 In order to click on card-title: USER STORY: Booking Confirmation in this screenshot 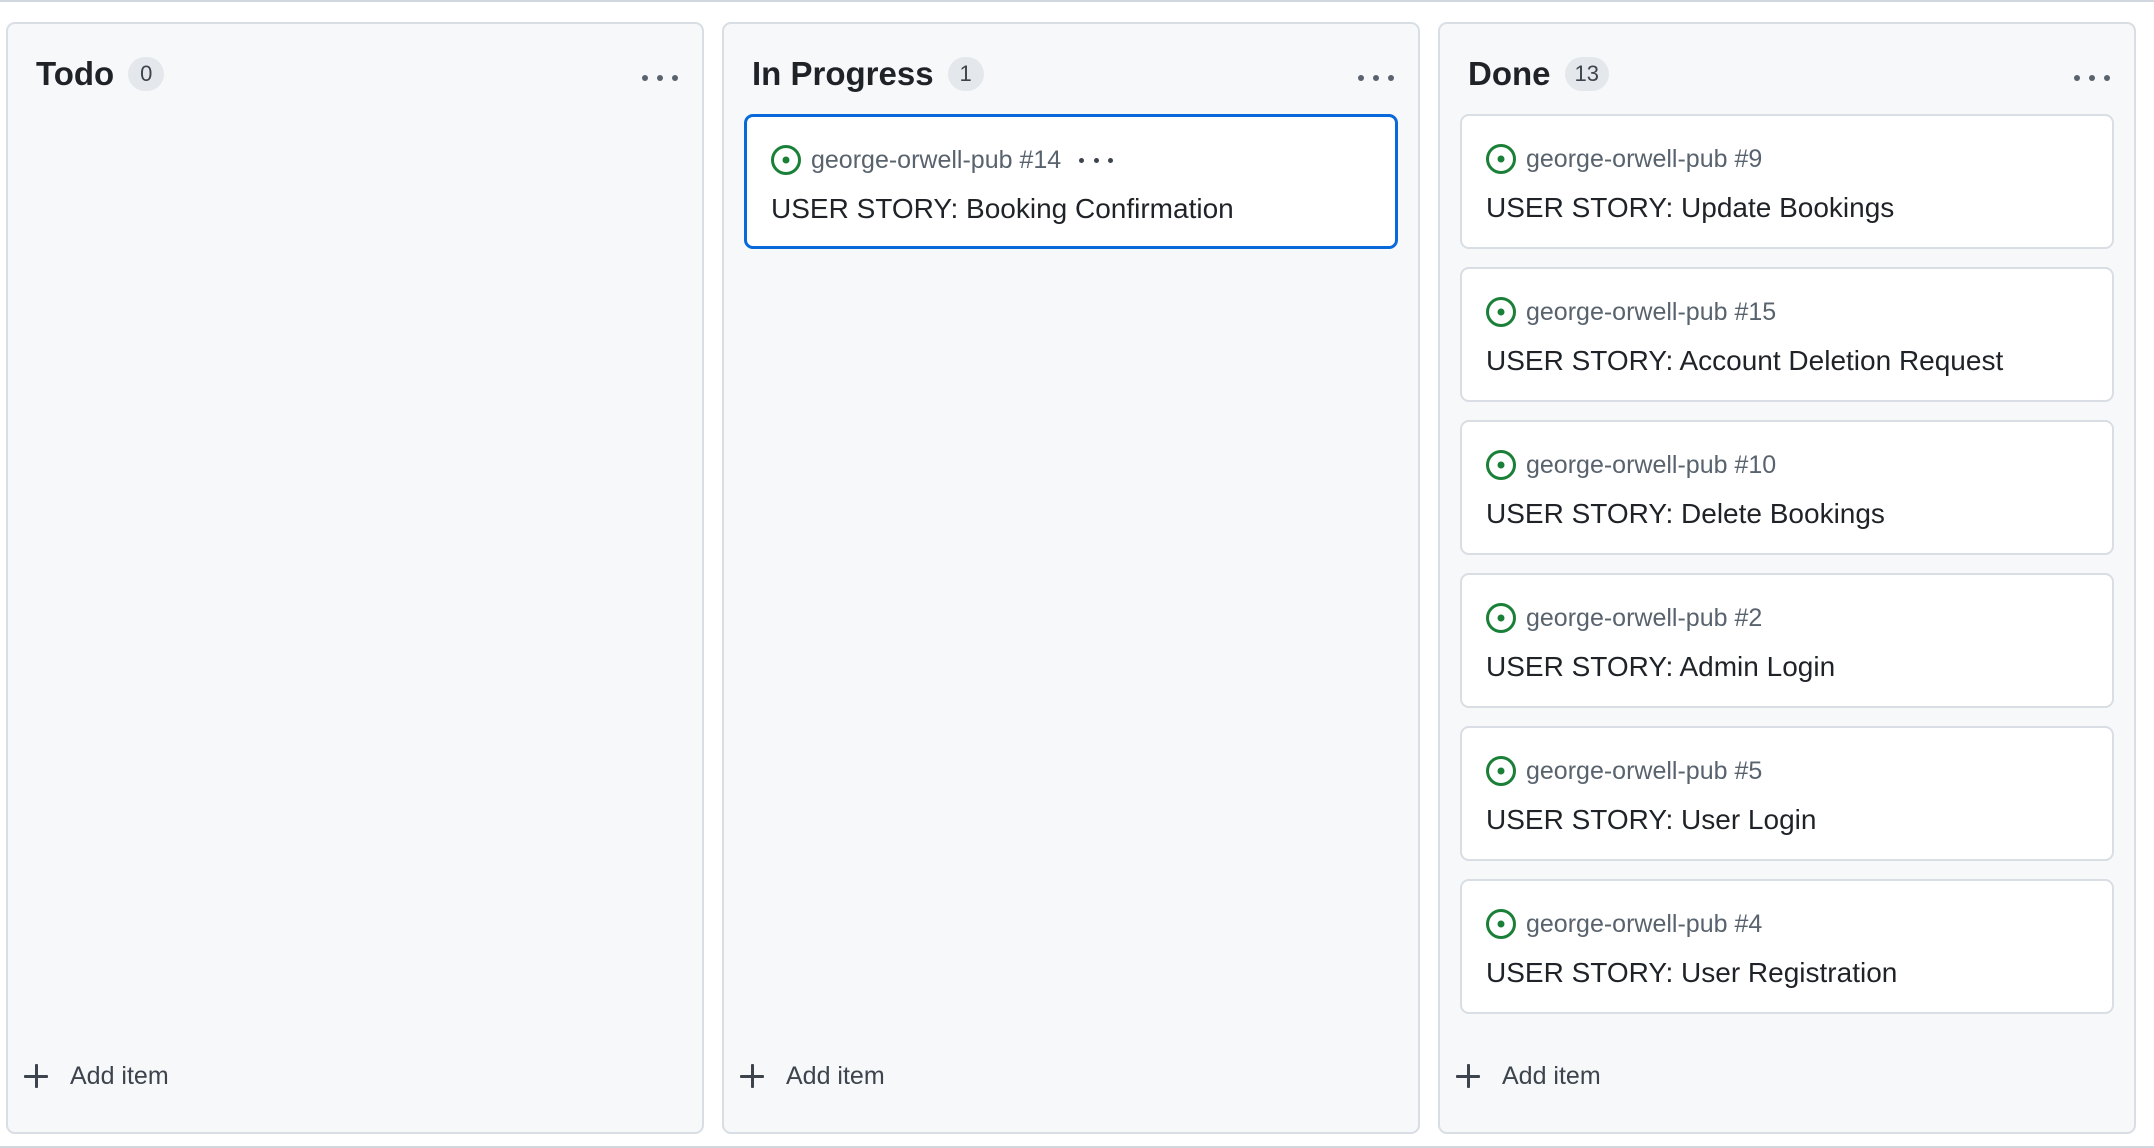, I will do `click(1002, 209)`.